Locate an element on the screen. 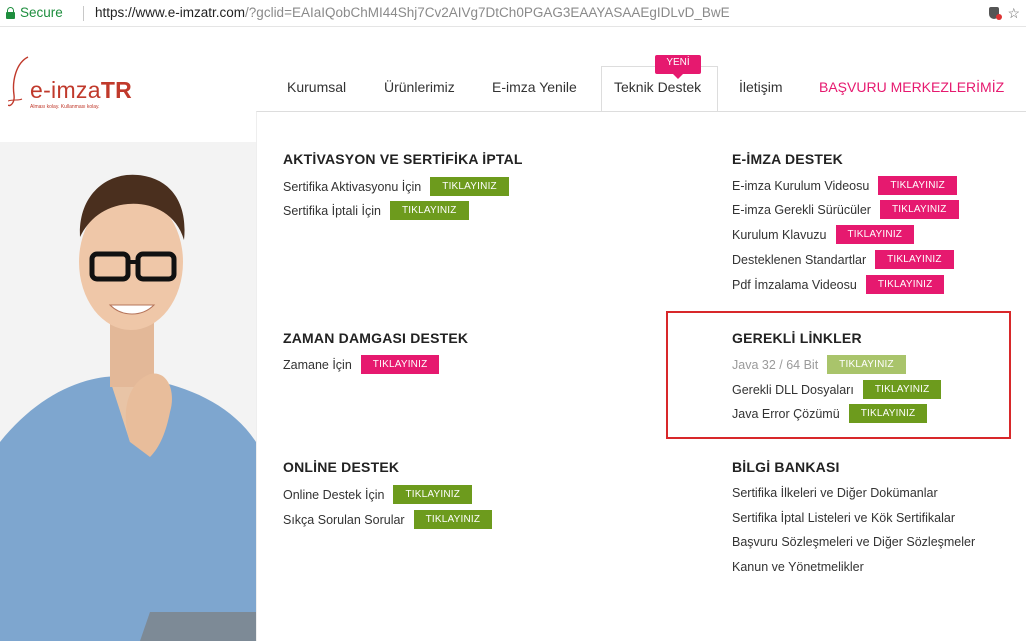  item-label: Pdf İmzalama Videosu is located at coordinates (794, 285).